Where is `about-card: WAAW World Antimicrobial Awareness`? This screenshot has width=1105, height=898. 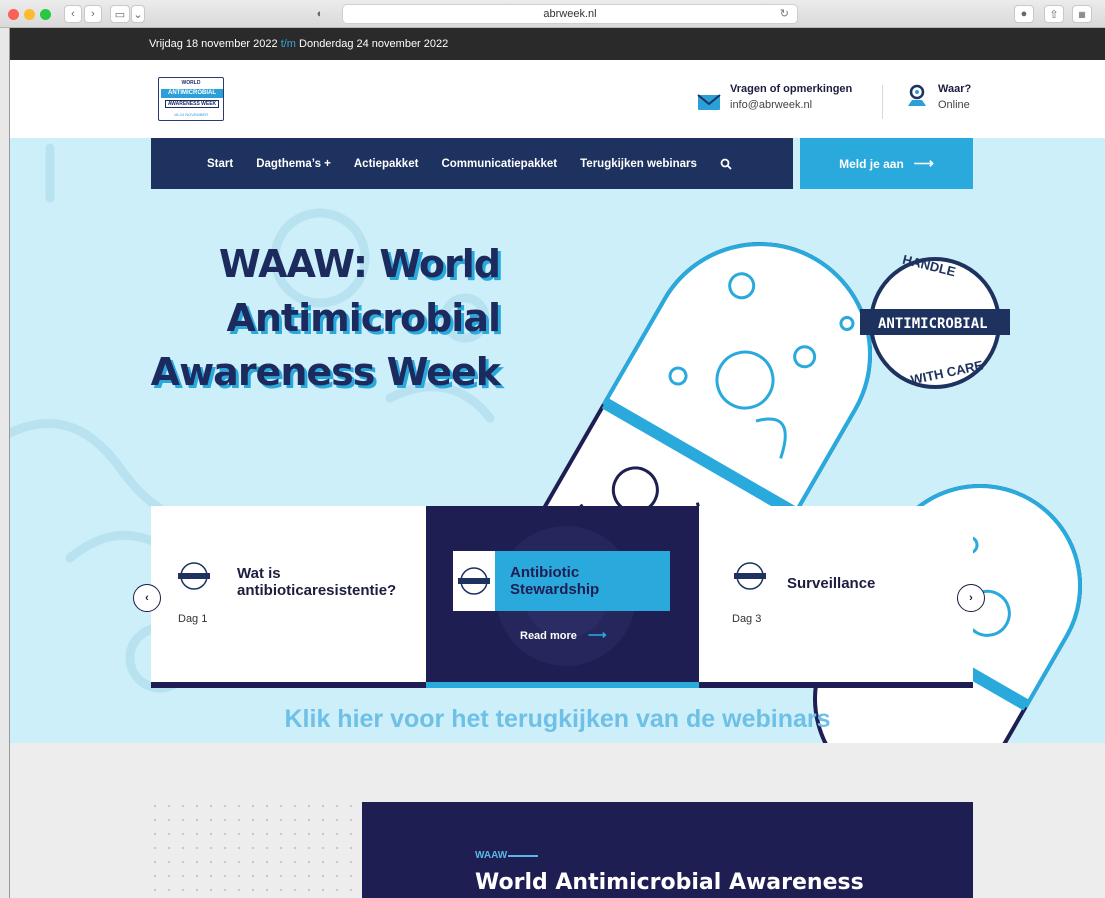 about-card: WAAW World Antimicrobial Awareness is located at coordinates (667, 850).